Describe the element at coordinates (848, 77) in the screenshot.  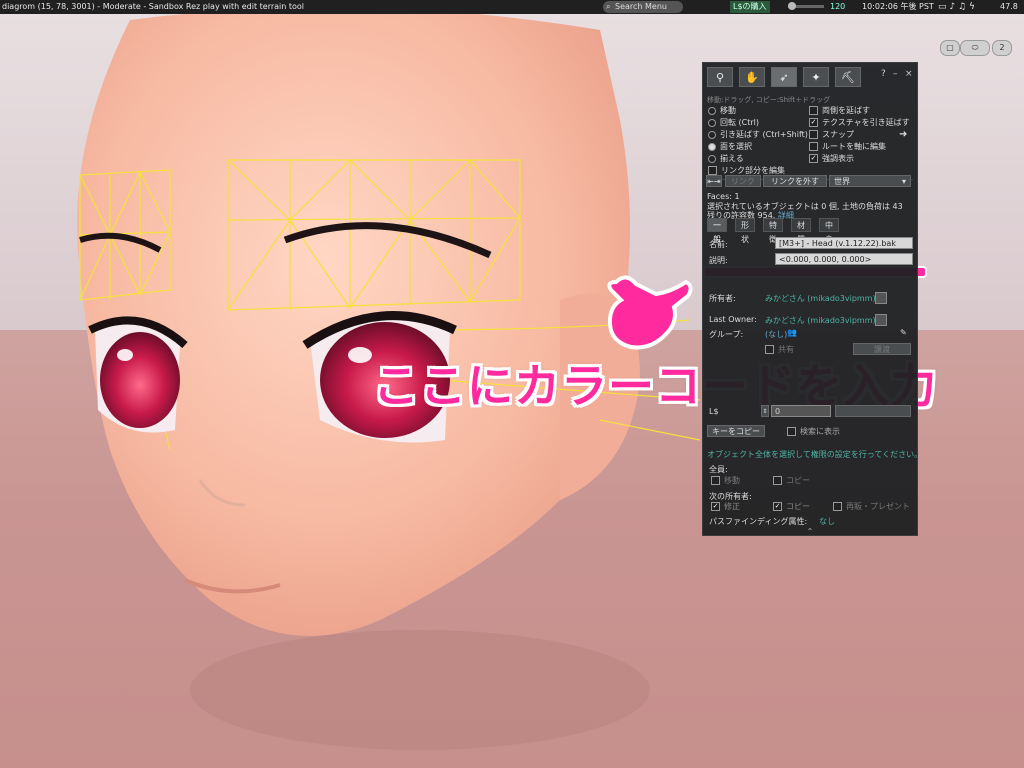
I see `land-tool-button: ⛏` at that location.